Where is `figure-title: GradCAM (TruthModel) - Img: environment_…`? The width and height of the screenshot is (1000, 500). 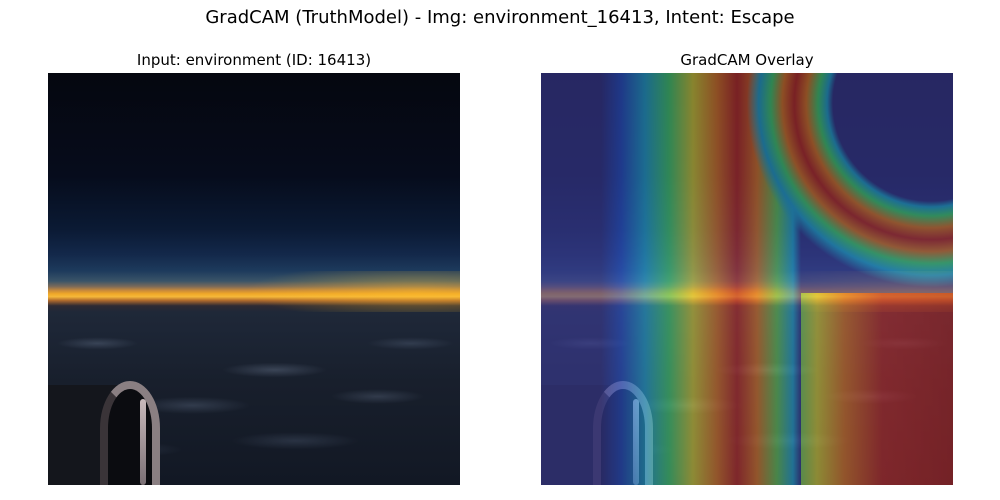 figure-title: GradCAM (TruthModel) - Img: environment_… is located at coordinates (500, 17).